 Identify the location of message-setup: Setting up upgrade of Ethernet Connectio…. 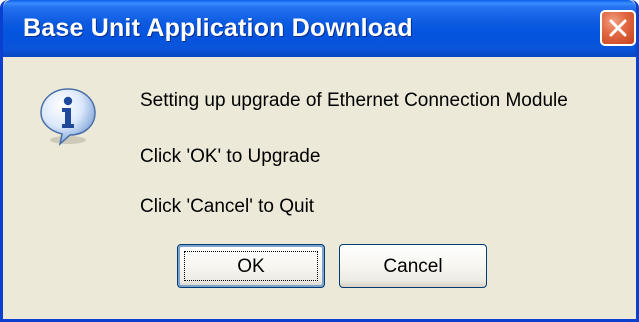
(354, 100).